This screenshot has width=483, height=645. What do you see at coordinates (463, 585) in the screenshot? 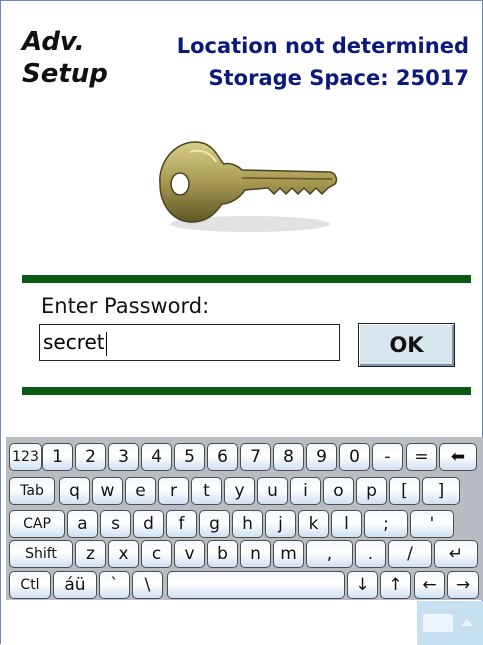
I see `key-→: →` at bounding box center [463, 585].